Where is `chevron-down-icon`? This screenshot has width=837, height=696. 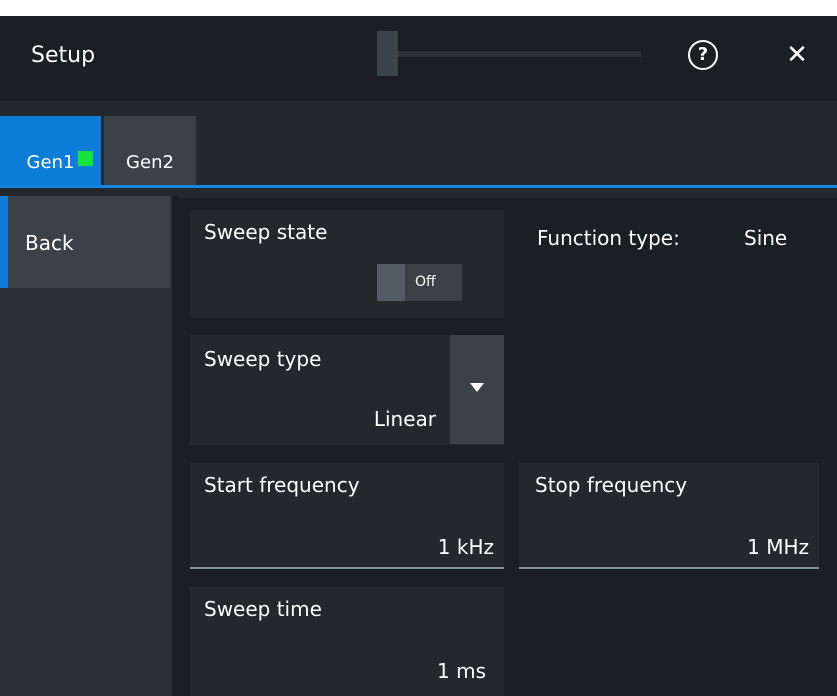 chevron-down-icon is located at coordinates (477, 387).